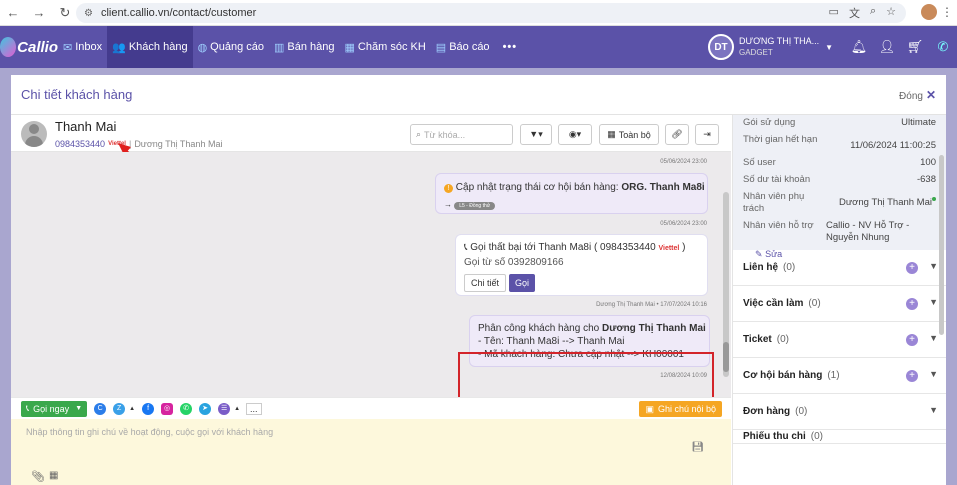  I want to click on filter-icon: ▼▾, so click(536, 134).